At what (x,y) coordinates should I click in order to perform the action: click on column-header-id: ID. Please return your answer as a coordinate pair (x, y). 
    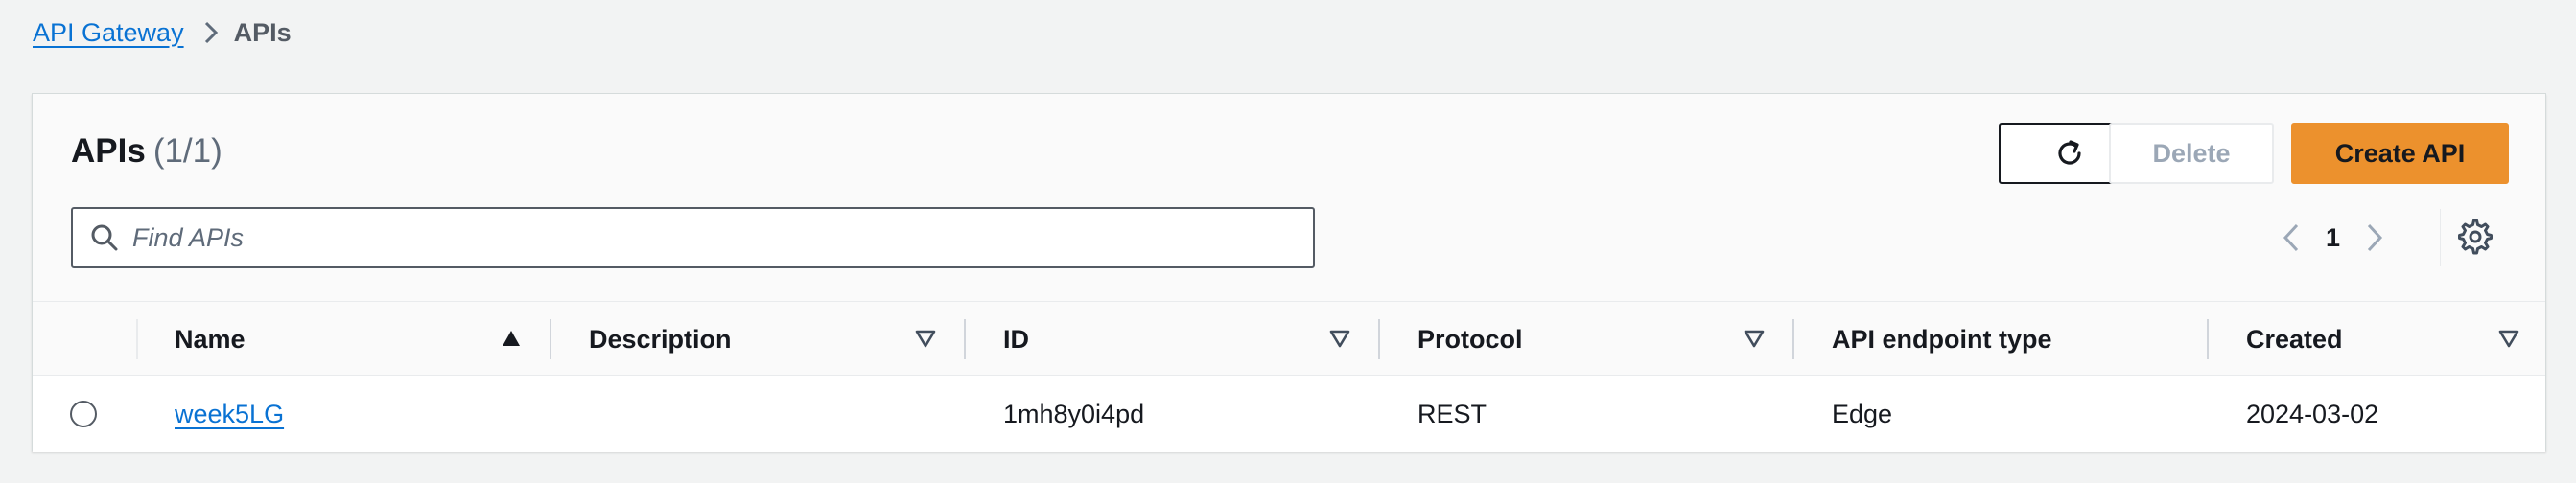
    Looking at the image, I should click on (1016, 339).